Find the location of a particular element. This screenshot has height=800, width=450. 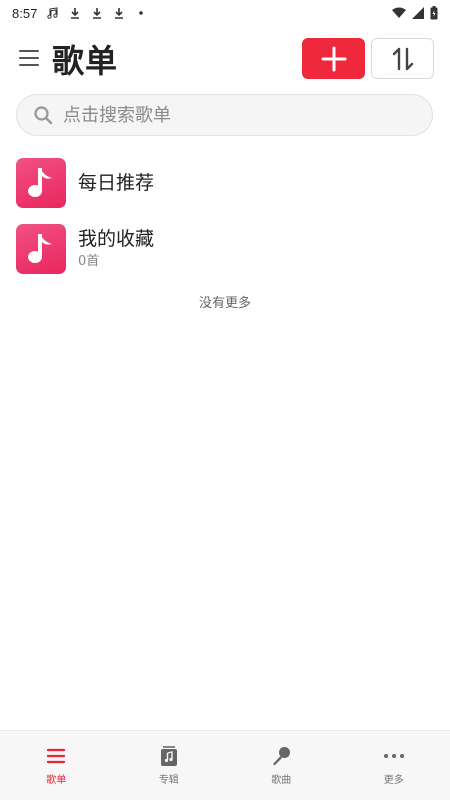

status-right is located at coordinates (415, 13).